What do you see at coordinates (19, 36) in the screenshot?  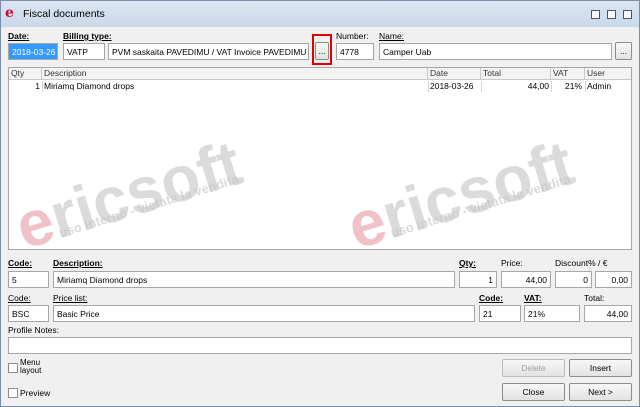 I see `date-label: Date:` at bounding box center [19, 36].